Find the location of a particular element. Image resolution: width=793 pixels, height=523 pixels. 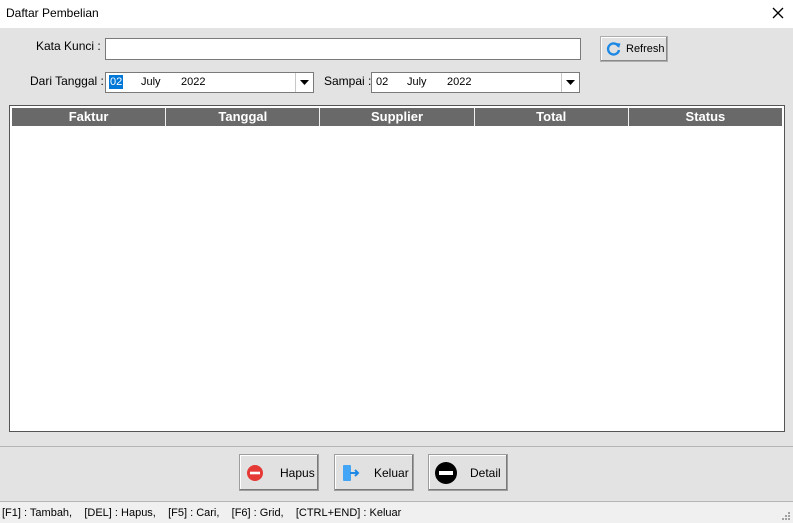

to-date-label: Sampai : is located at coordinates (348, 81).